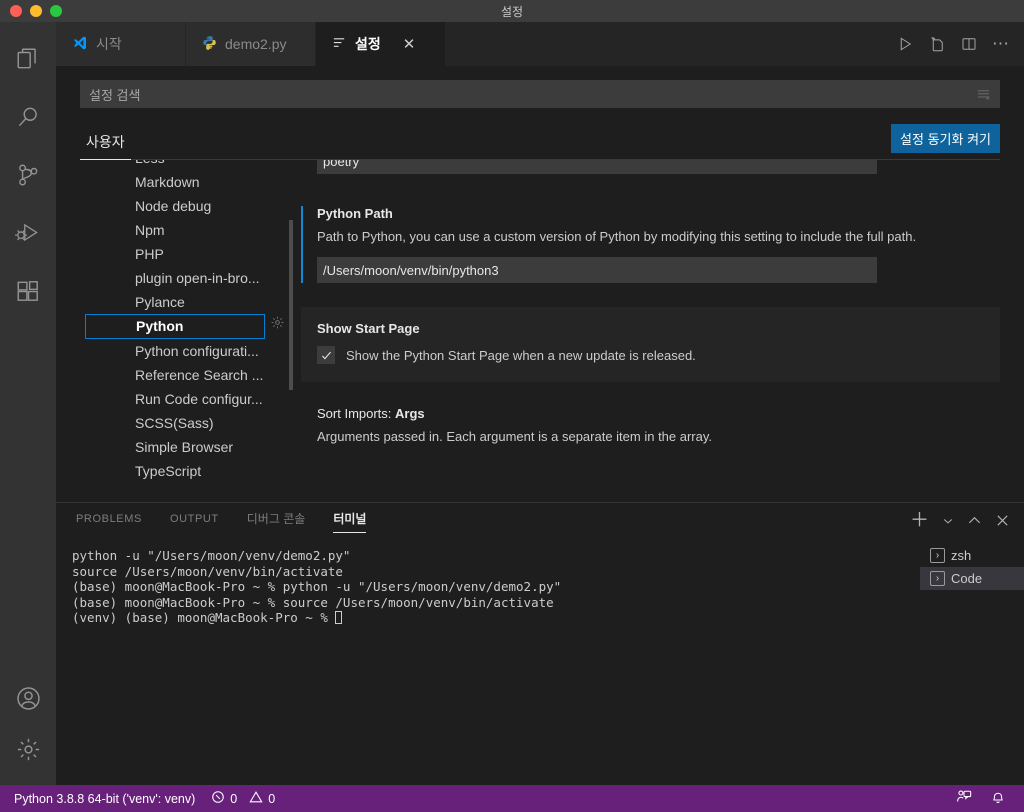 The height and width of the screenshot is (812, 1024). What do you see at coordinates (356, 414) in the screenshot?
I see `setting-title-prefix: Sort Imports:` at bounding box center [356, 414].